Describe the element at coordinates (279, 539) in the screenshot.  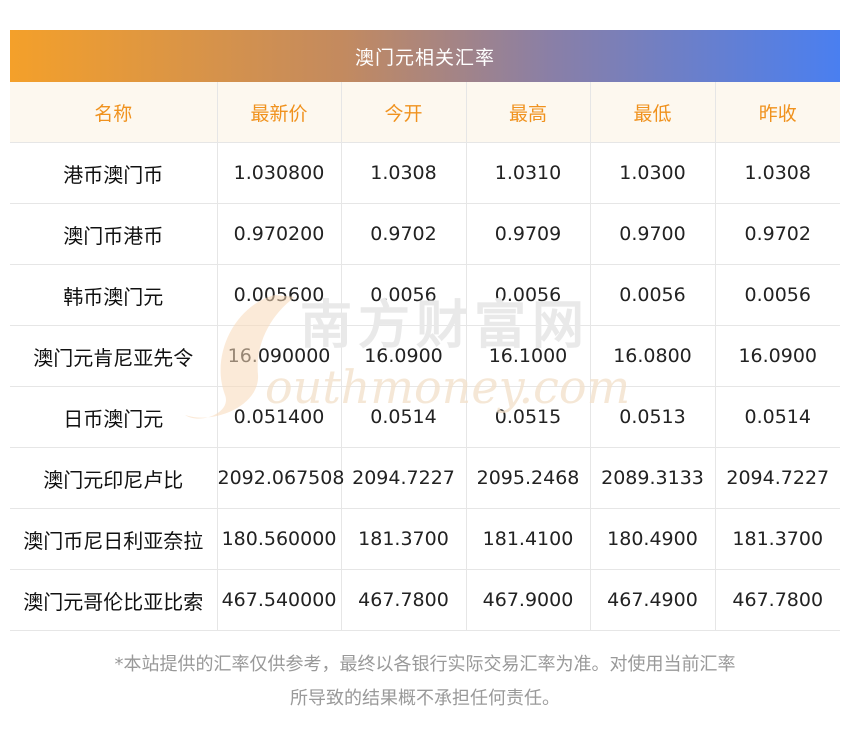
I see `rate-latest: 180.560000` at that location.